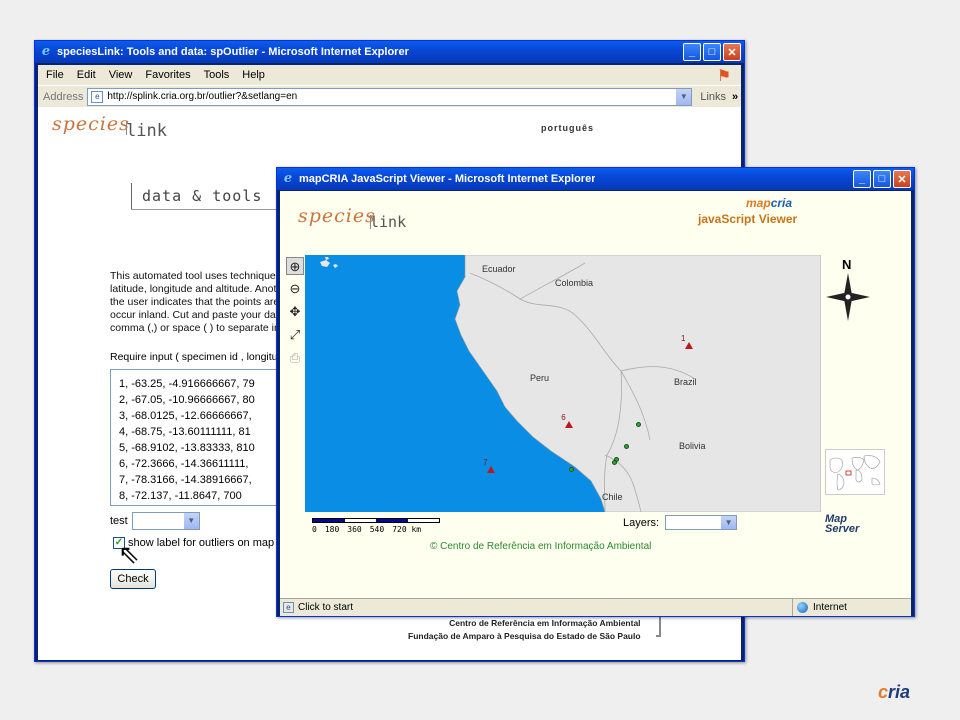  Describe the element at coordinates (540, 378) in the screenshot. I see `country-label: Peru` at that location.